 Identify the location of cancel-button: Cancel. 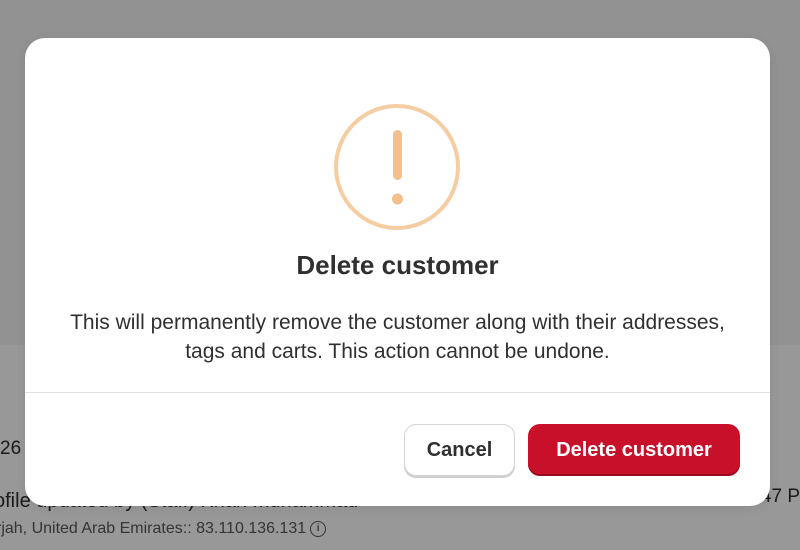
(459, 450).